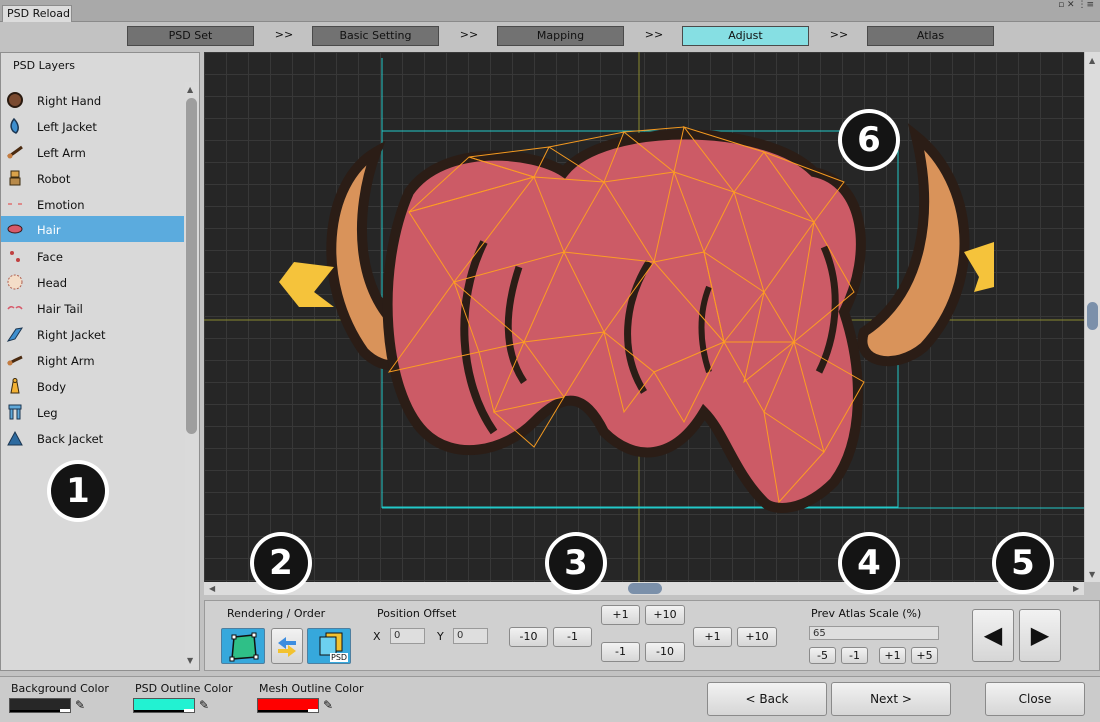 The width and height of the screenshot is (1100, 722). Describe the element at coordinates (869, 140) in the screenshot. I see `callout-badge-6: 6` at that location.